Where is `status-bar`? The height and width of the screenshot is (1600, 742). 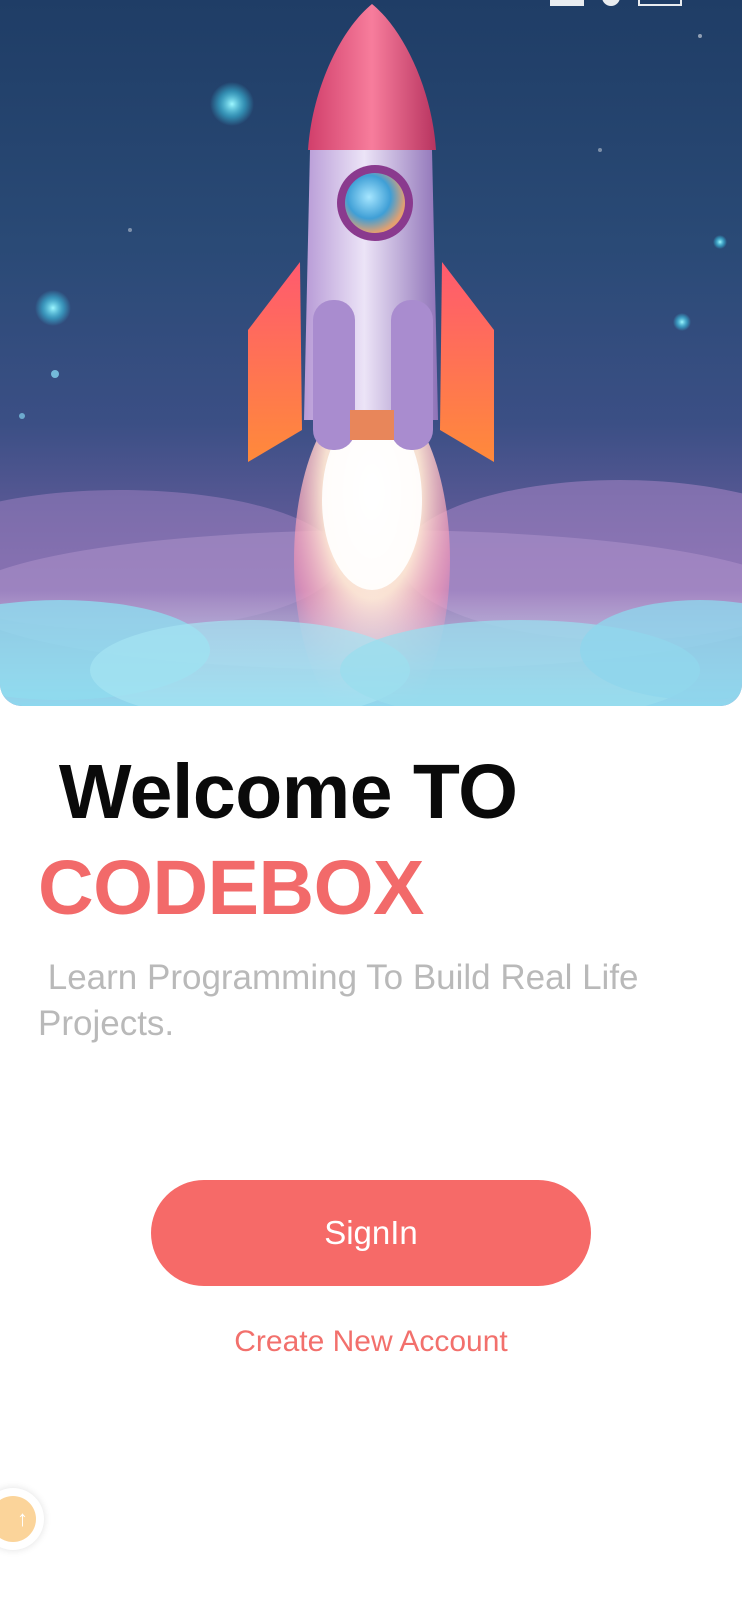
status-bar is located at coordinates (371, 6).